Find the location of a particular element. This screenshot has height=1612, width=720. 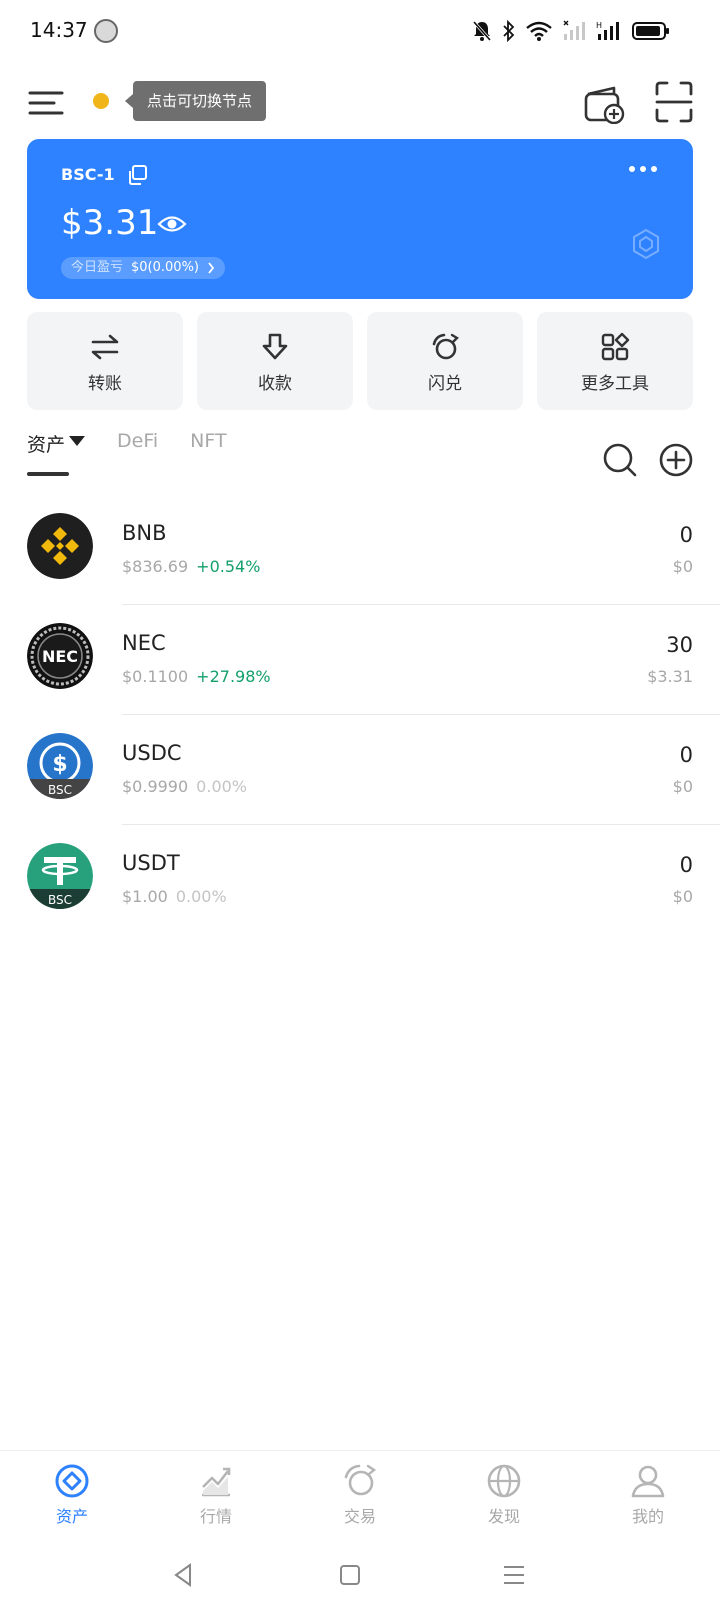

receive-label: 收款 is located at coordinates (275, 384).